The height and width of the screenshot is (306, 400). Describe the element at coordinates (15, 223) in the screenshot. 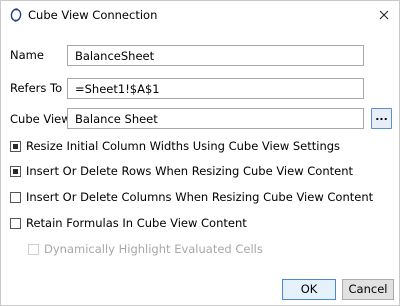

I see `checkbox-retain-formulas` at that location.